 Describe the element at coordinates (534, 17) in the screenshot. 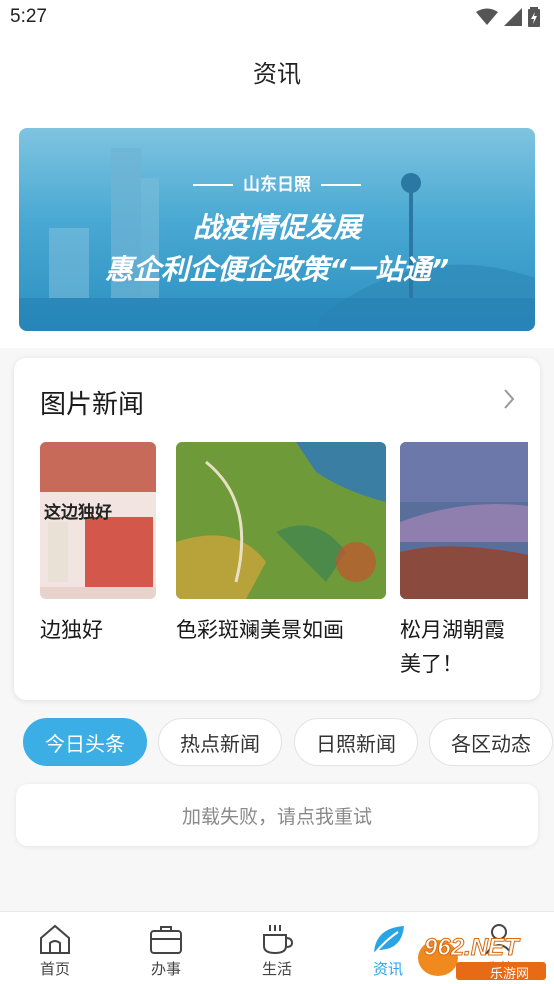

I see `battery-icon` at that location.